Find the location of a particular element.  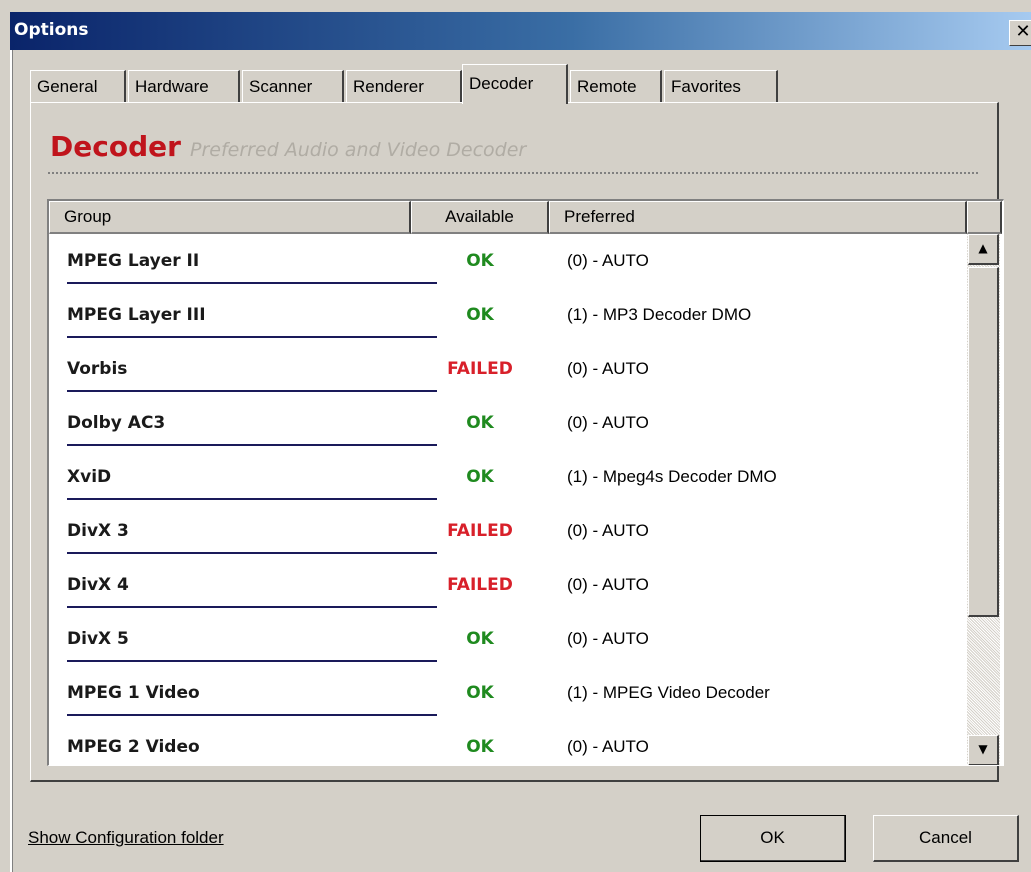

close-button: ✕ is located at coordinates (1020, 33).